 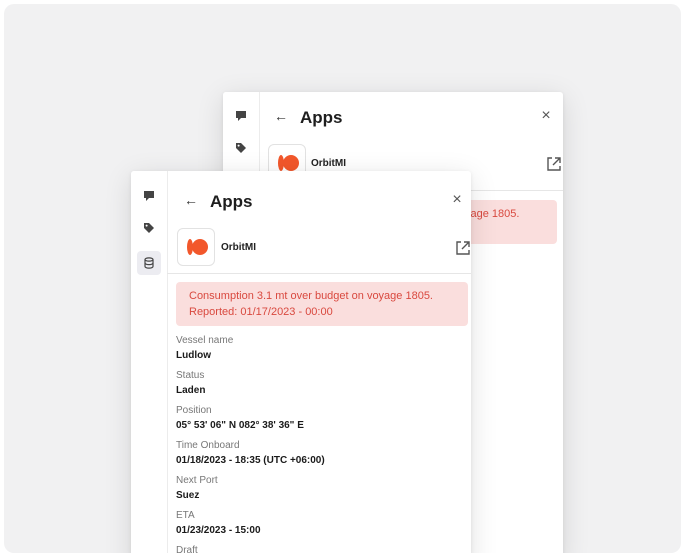 What do you see at coordinates (197, 480) in the screenshot?
I see `field-label-next-port: Next Port` at bounding box center [197, 480].